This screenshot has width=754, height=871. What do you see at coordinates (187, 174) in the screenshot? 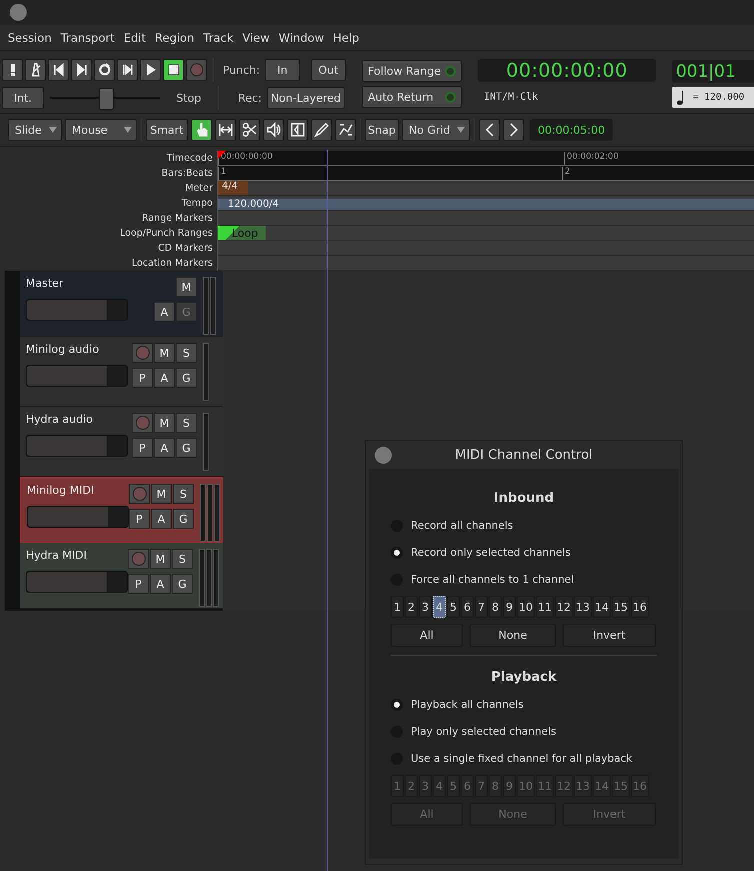
I see `ruler-label: Bars:Beats` at bounding box center [187, 174].